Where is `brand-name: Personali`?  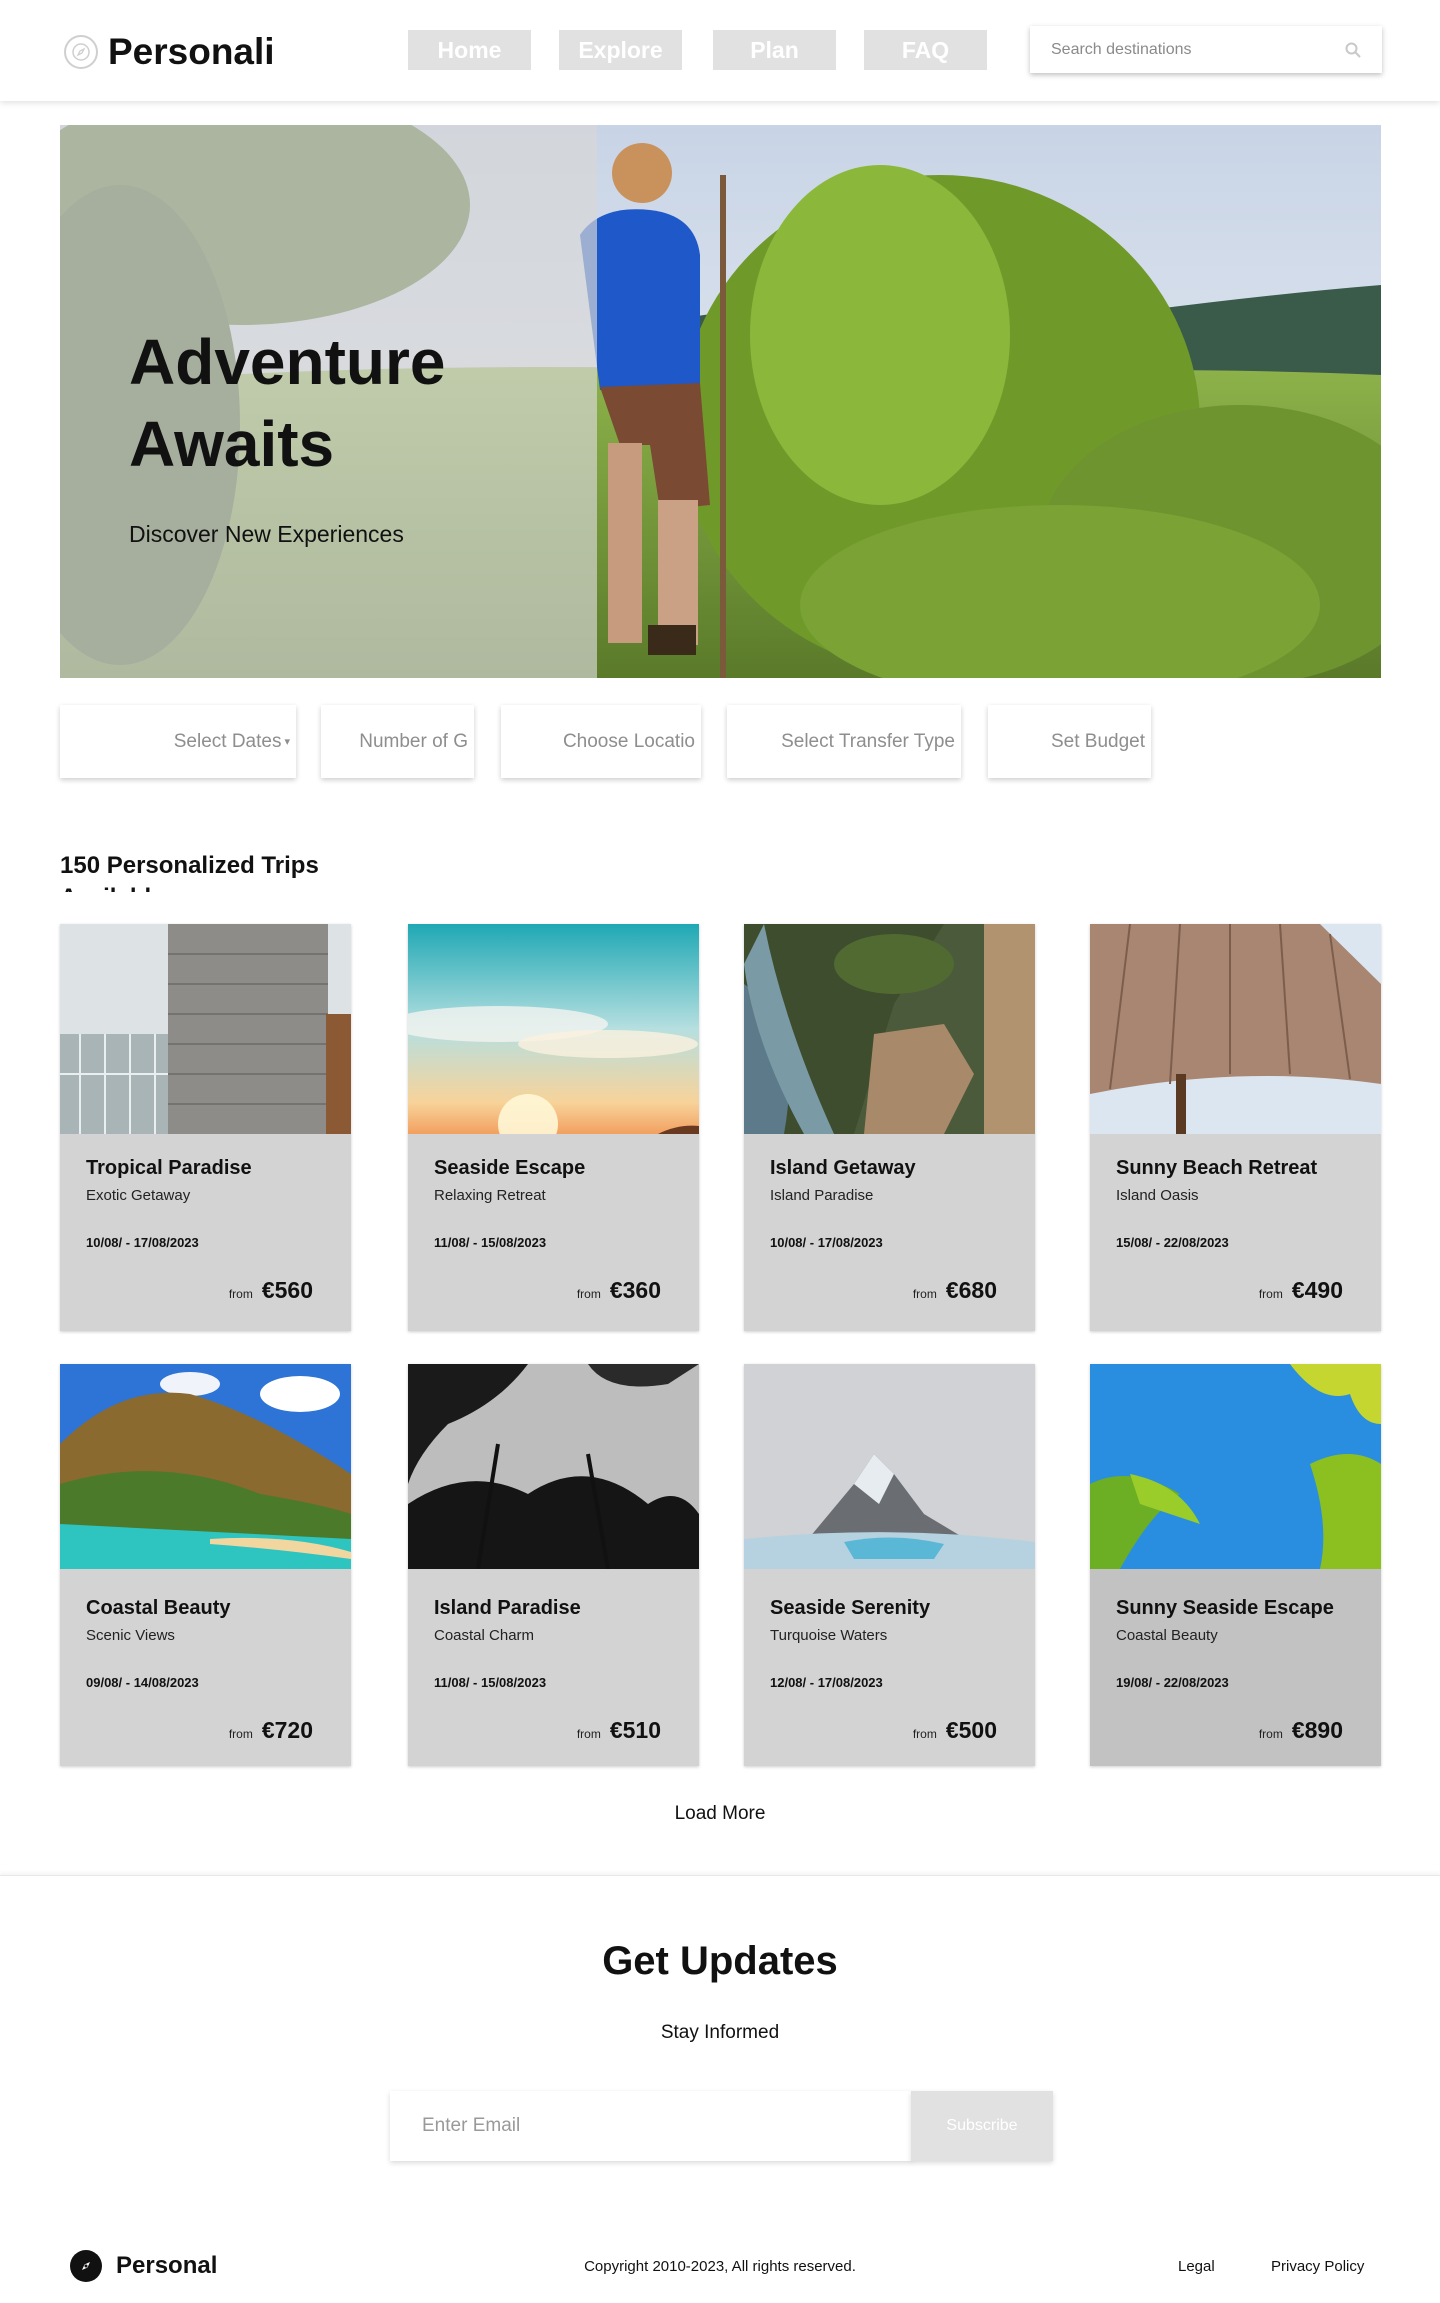
brand-name: Personali is located at coordinates (191, 51).